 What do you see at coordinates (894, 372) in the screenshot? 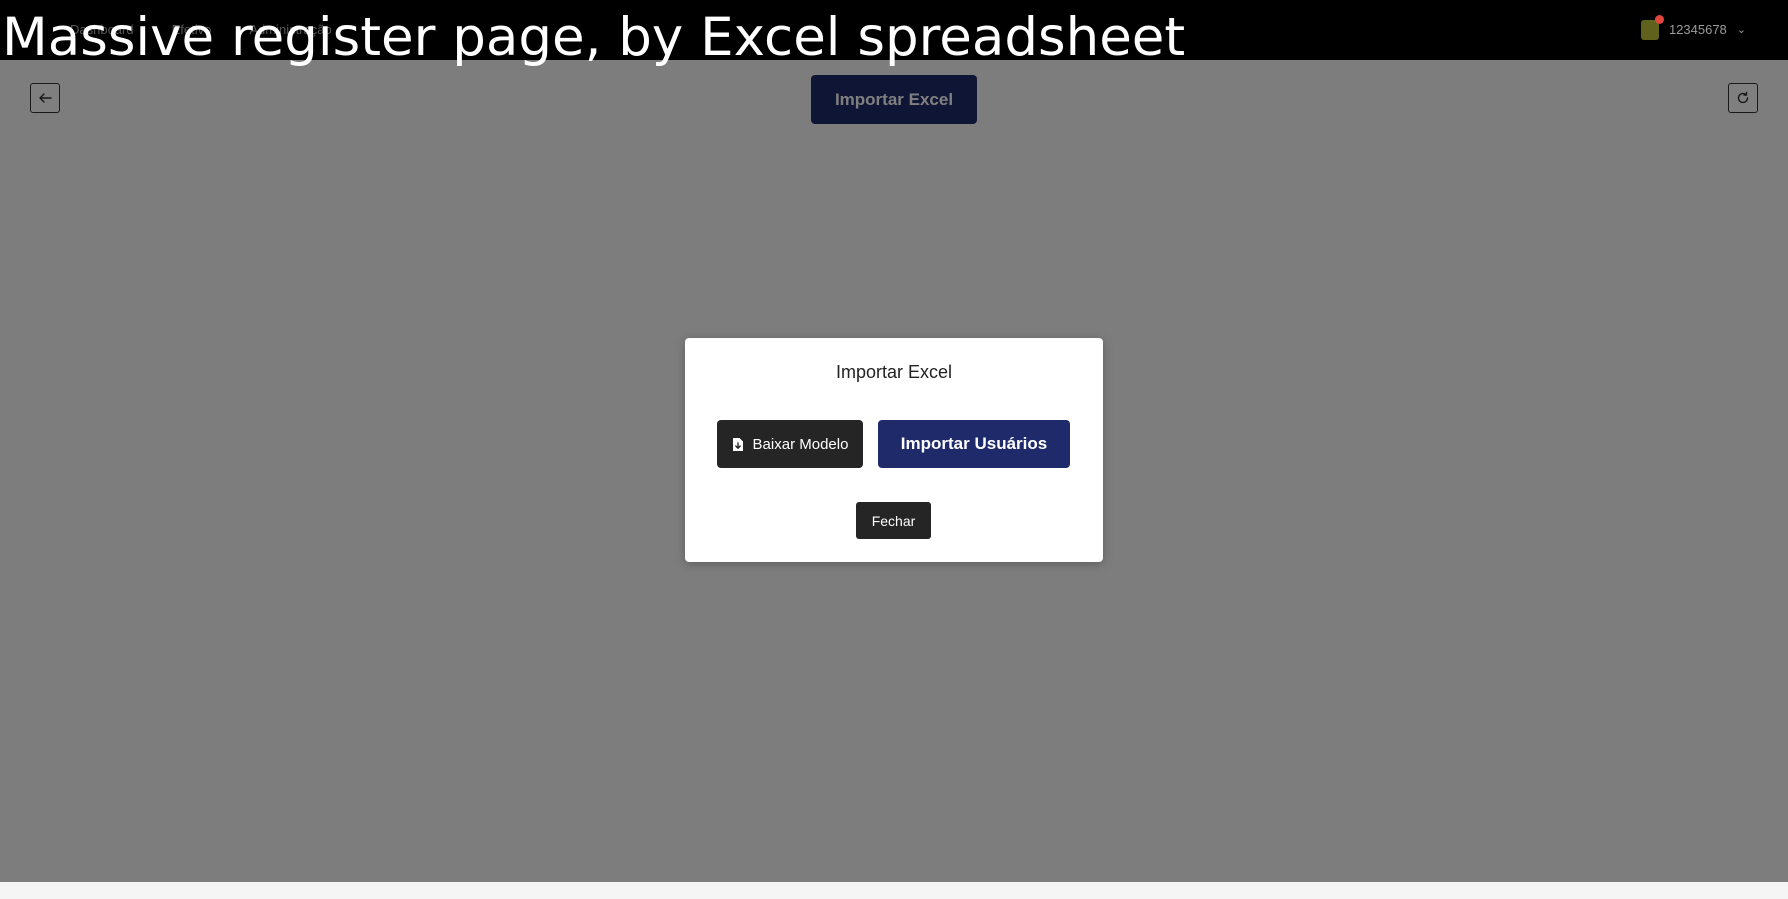
I see `modal-title: Importar Excel` at bounding box center [894, 372].